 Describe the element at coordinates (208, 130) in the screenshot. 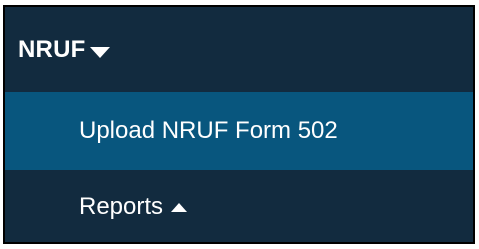

I see `menu-item-label: Upload NRUF Form 502` at that location.